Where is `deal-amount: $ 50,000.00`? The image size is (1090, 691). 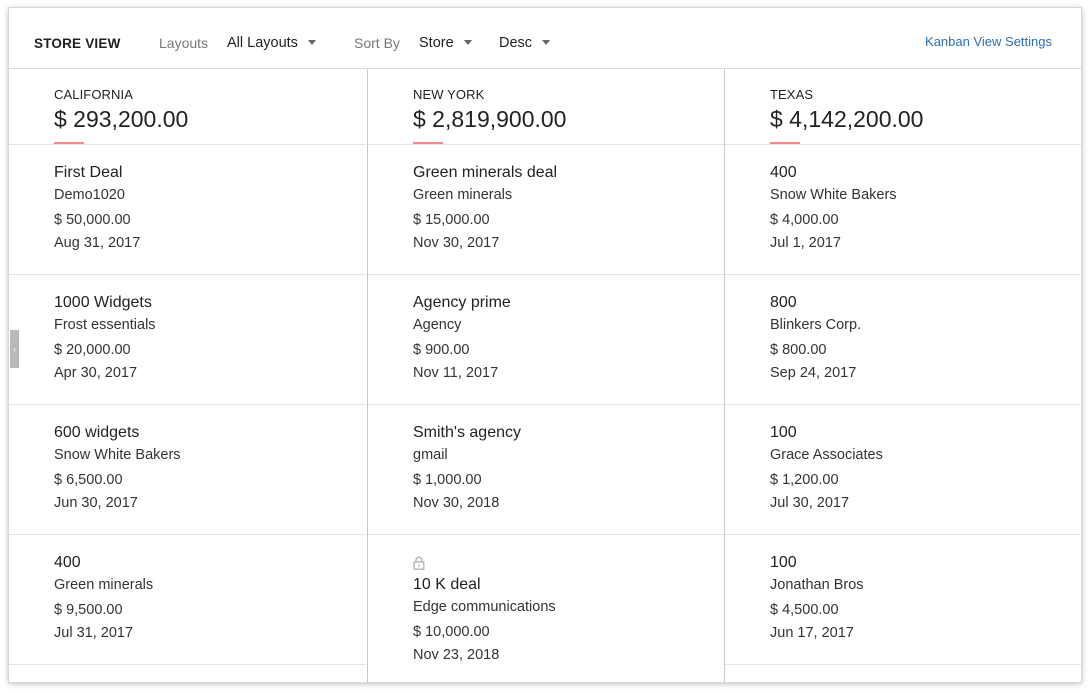 deal-amount: $ 50,000.00 is located at coordinates (92, 220).